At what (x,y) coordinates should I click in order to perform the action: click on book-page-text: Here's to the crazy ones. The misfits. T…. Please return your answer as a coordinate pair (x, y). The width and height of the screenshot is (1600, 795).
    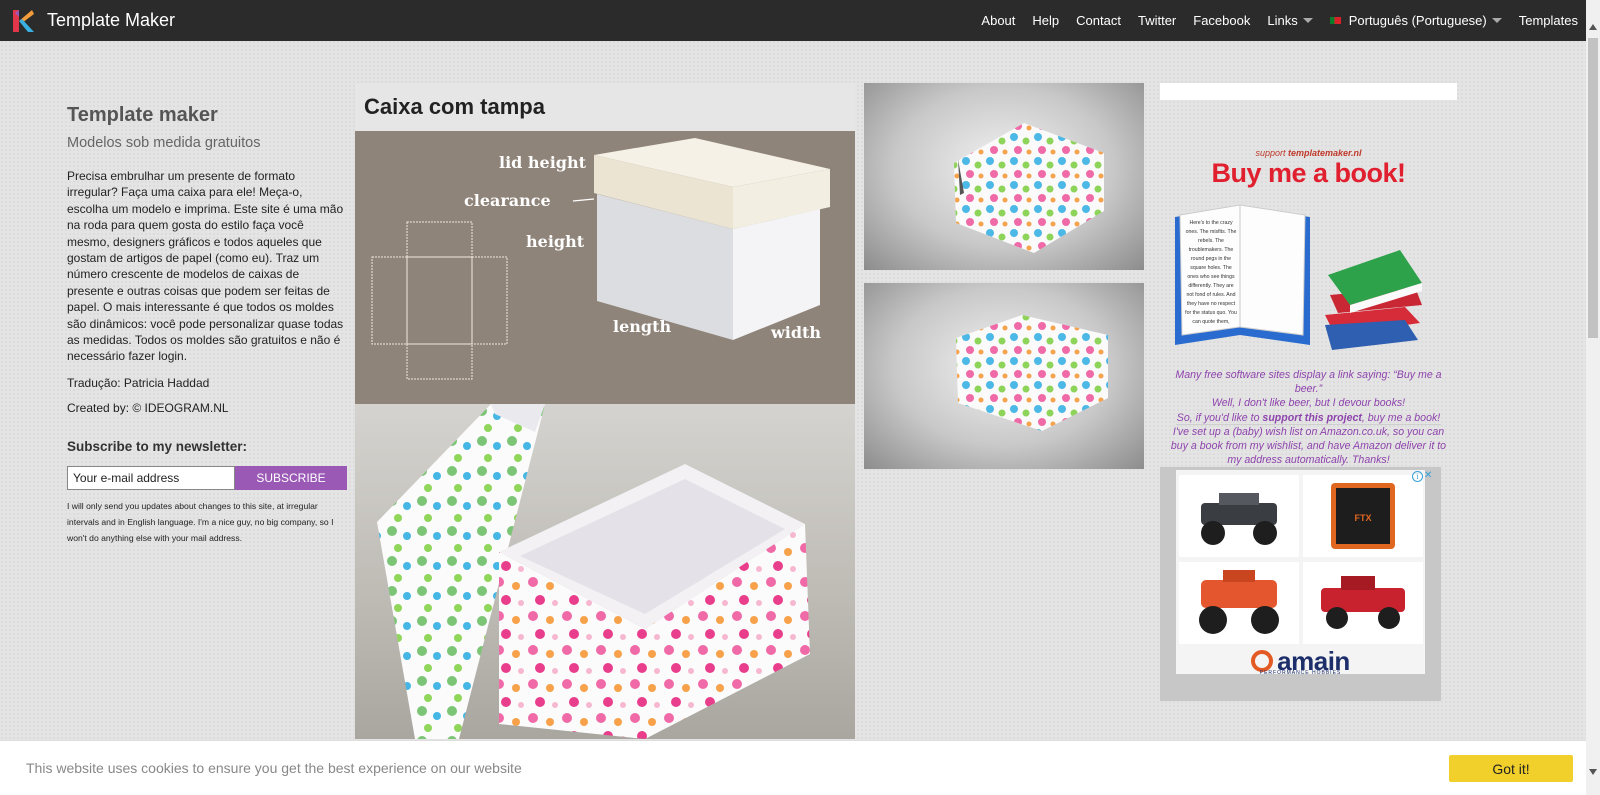
    Looking at the image, I should click on (1211, 272).